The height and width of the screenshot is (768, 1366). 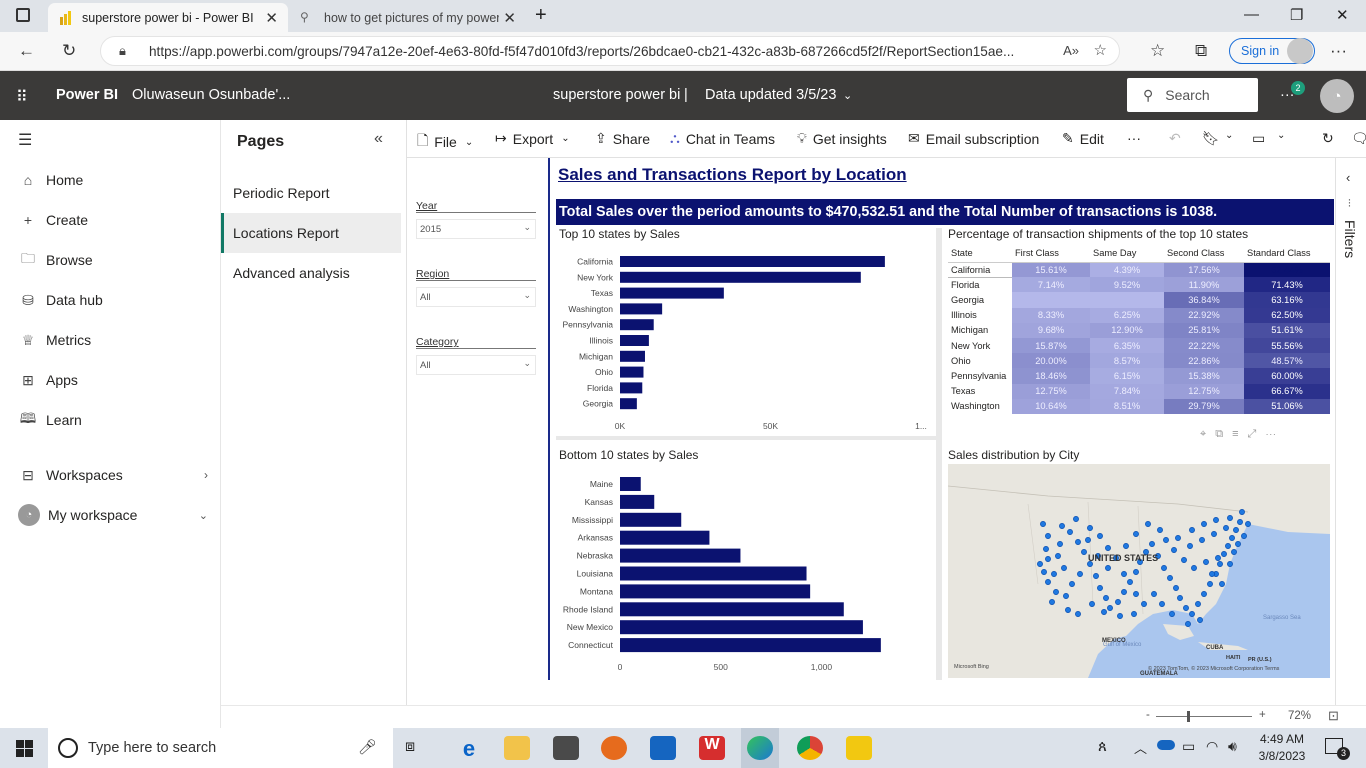 What do you see at coordinates (750, 645) in the screenshot?
I see `bar-connecticut` at bounding box center [750, 645].